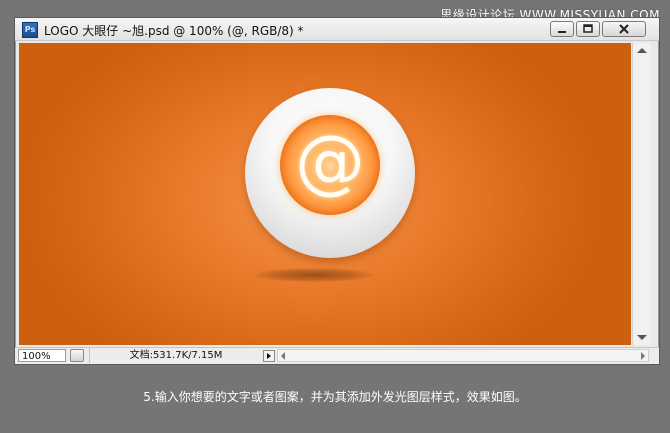 The image size is (670, 433). What do you see at coordinates (643, 356) in the screenshot?
I see `scroll-right-icon` at bounding box center [643, 356].